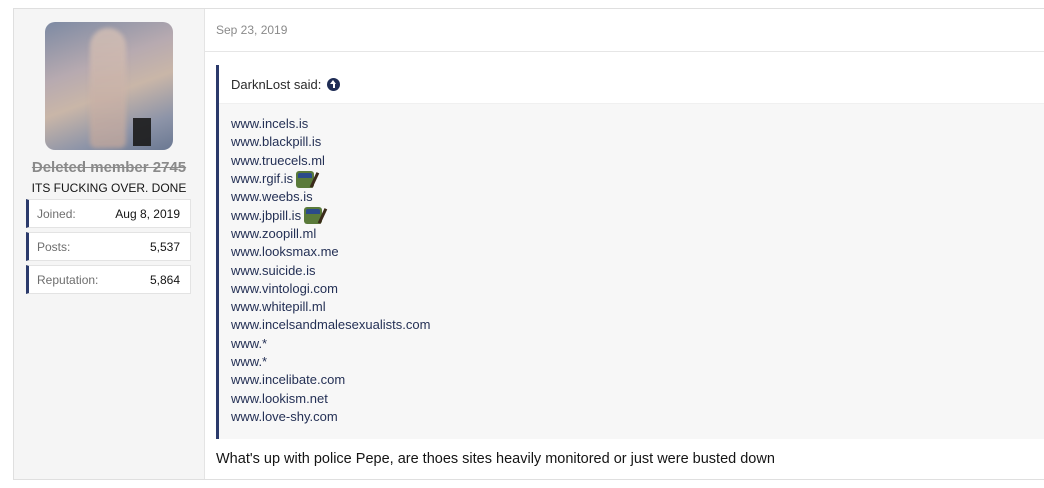  What do you see at coordinates (331, 325) in the screenshot?
I see `quote-line-text: www.incelsandmalesexualists.com` at bounding box center [331, 325].